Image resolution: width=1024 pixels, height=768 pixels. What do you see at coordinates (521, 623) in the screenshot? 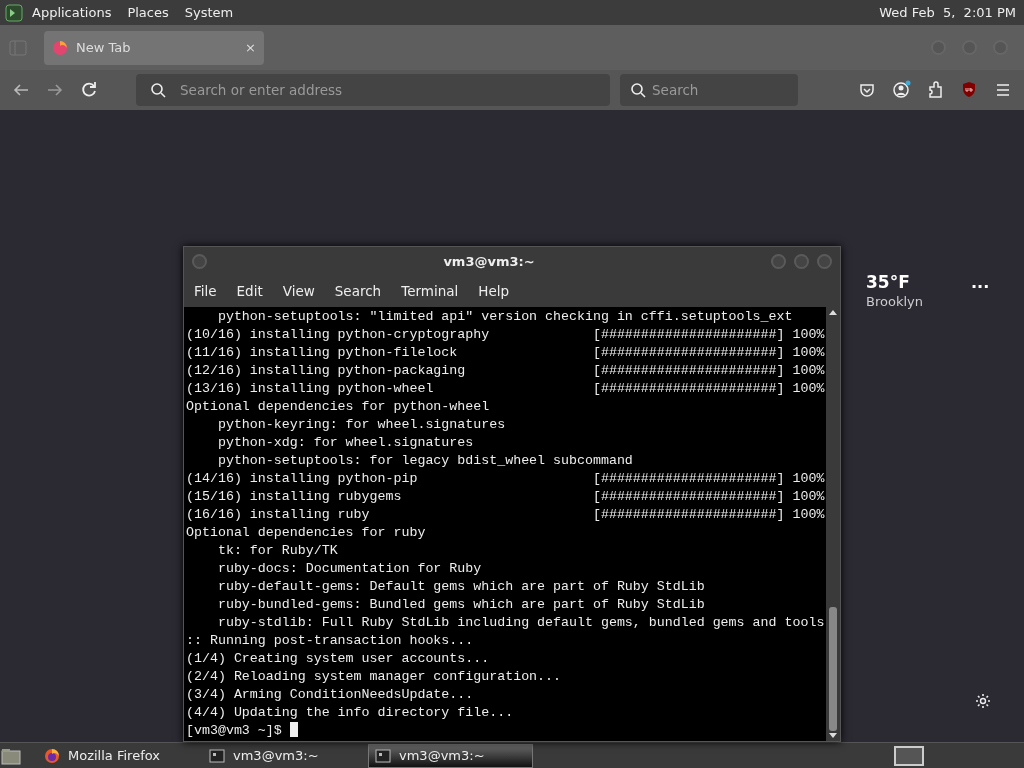
I see `terminal-line: ruby-stdlib: Full Ruby StdLib including default gems, bundled gems and tools` at bounding box center [521, 623].